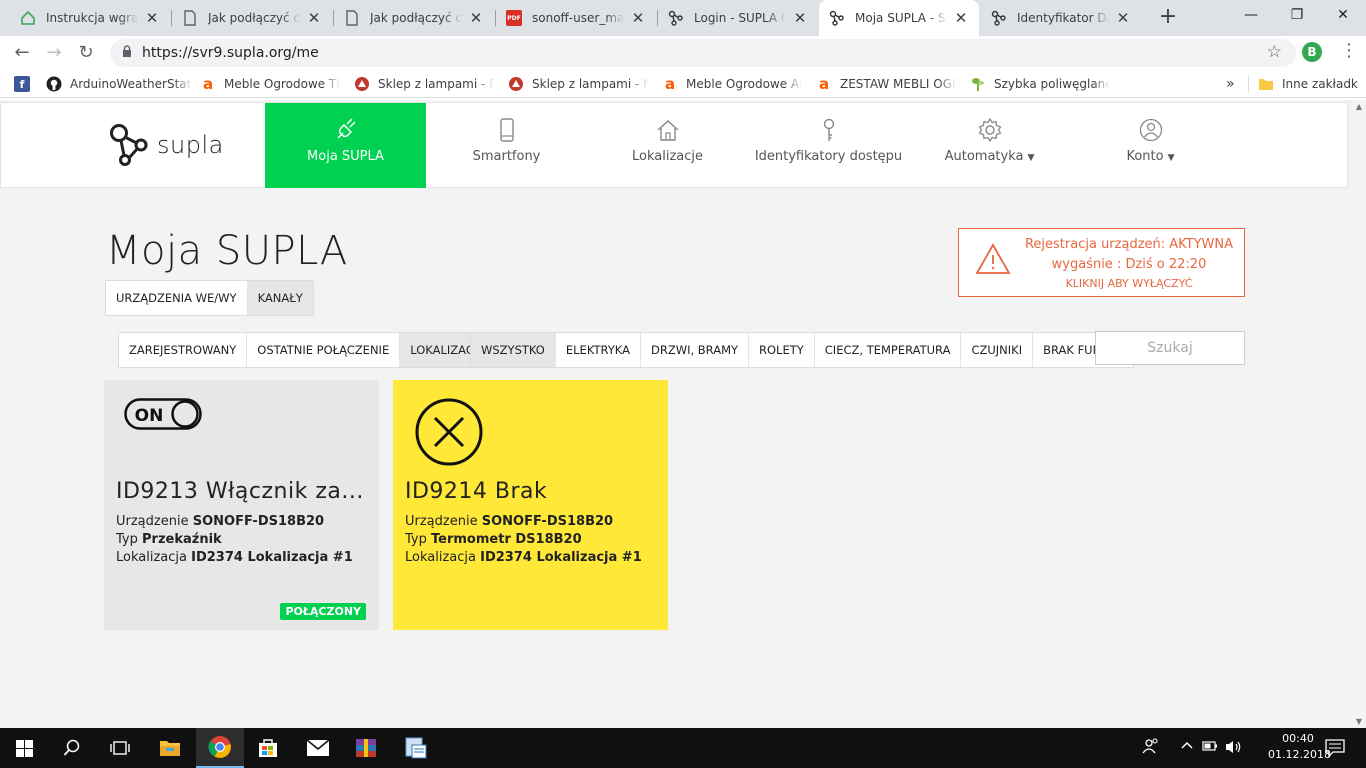  What do you see at coordinates (1061, 18) in the screenshot?
I see `browser-tab: Identyfikator Dost ✕` at bounding box center [1061, 18].